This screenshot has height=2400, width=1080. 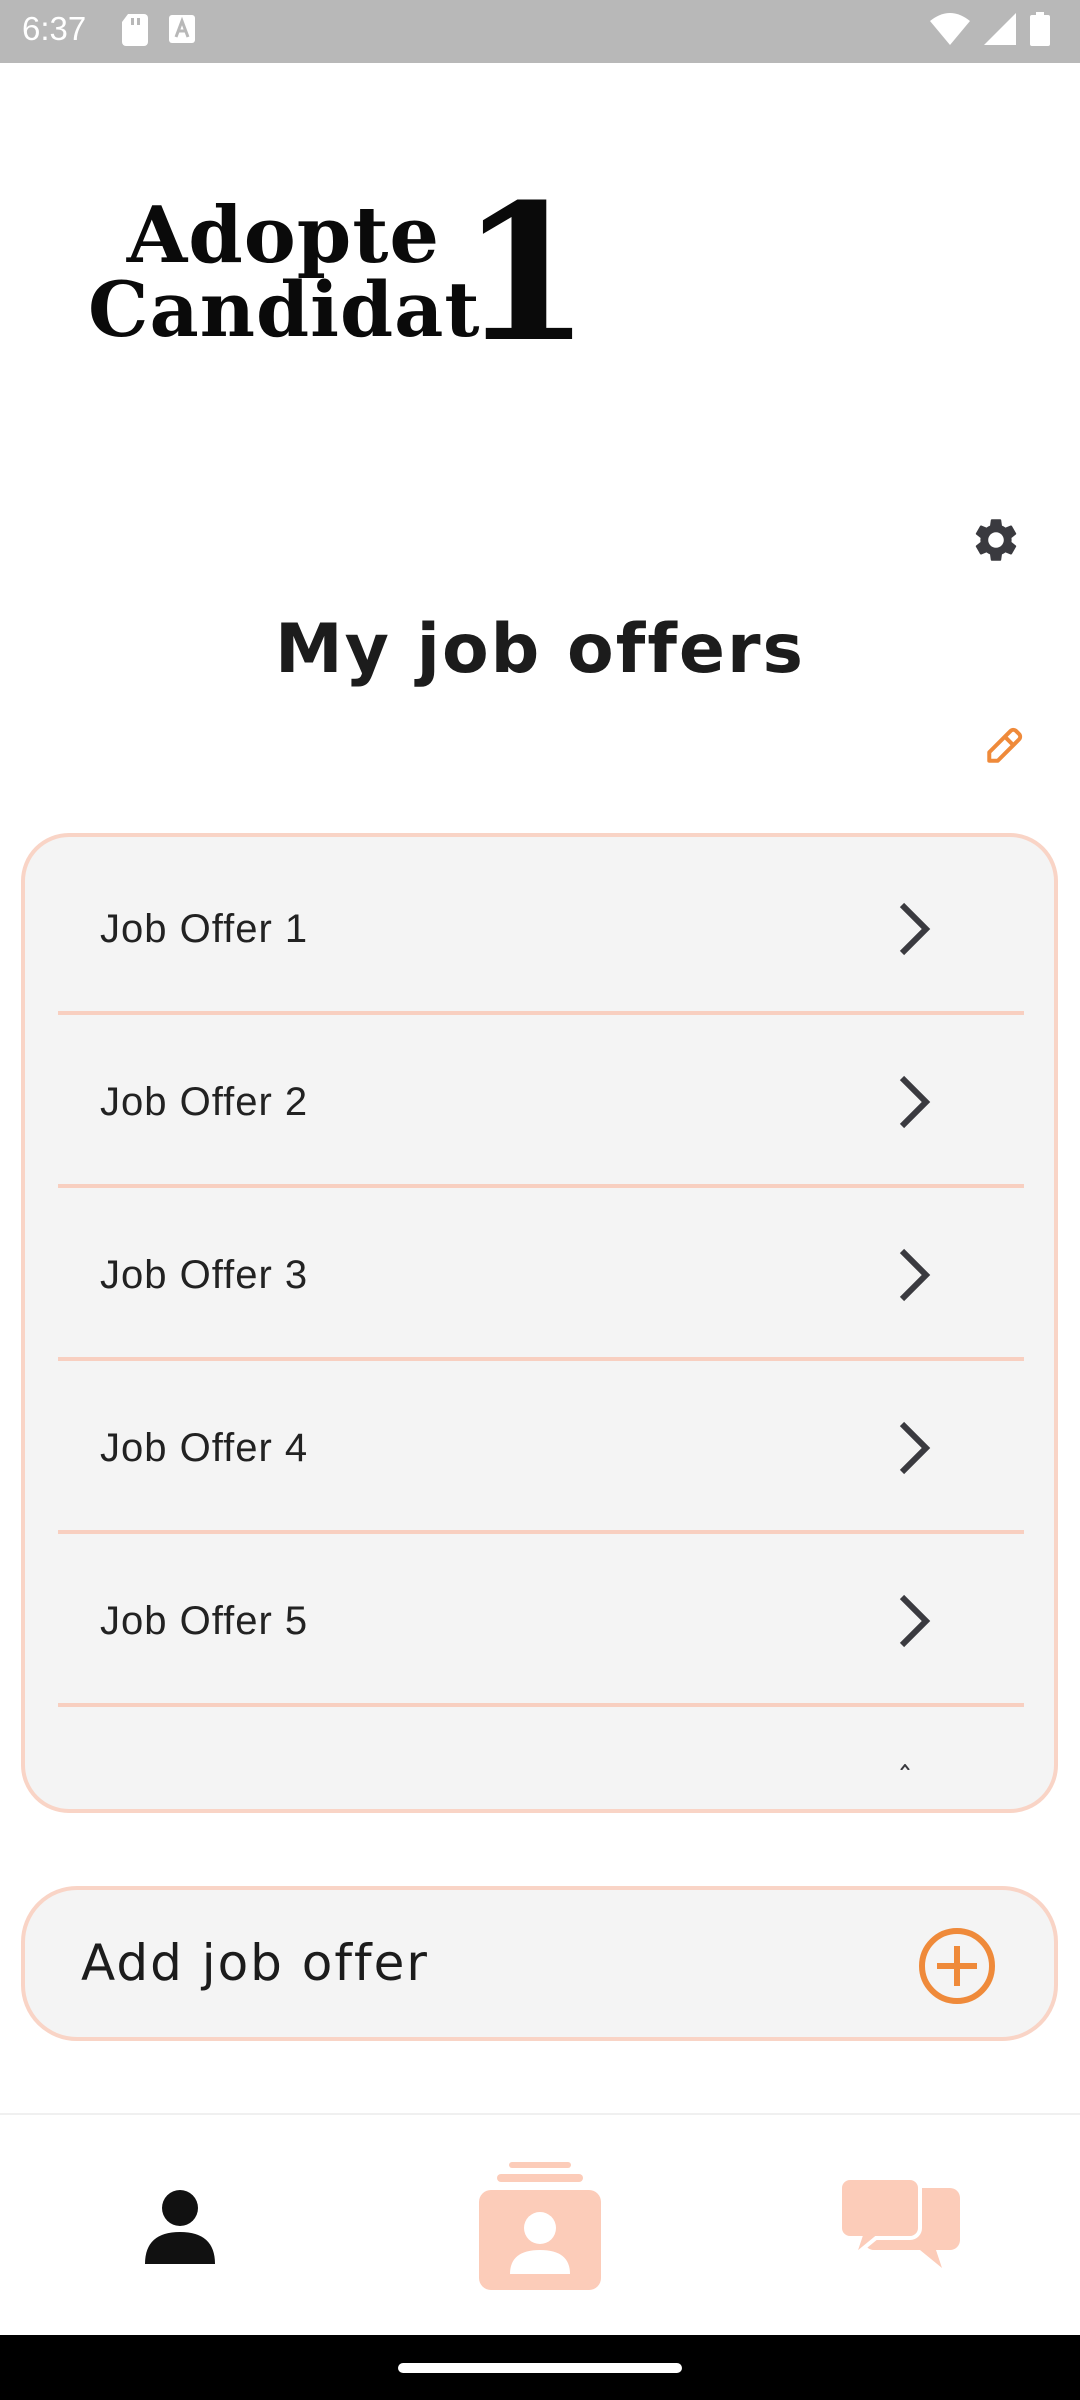 What do you see at coordinates (541, 1760) in the screenshot?
I see `job-offer-row-partial` at bounding box center [541, 1760].